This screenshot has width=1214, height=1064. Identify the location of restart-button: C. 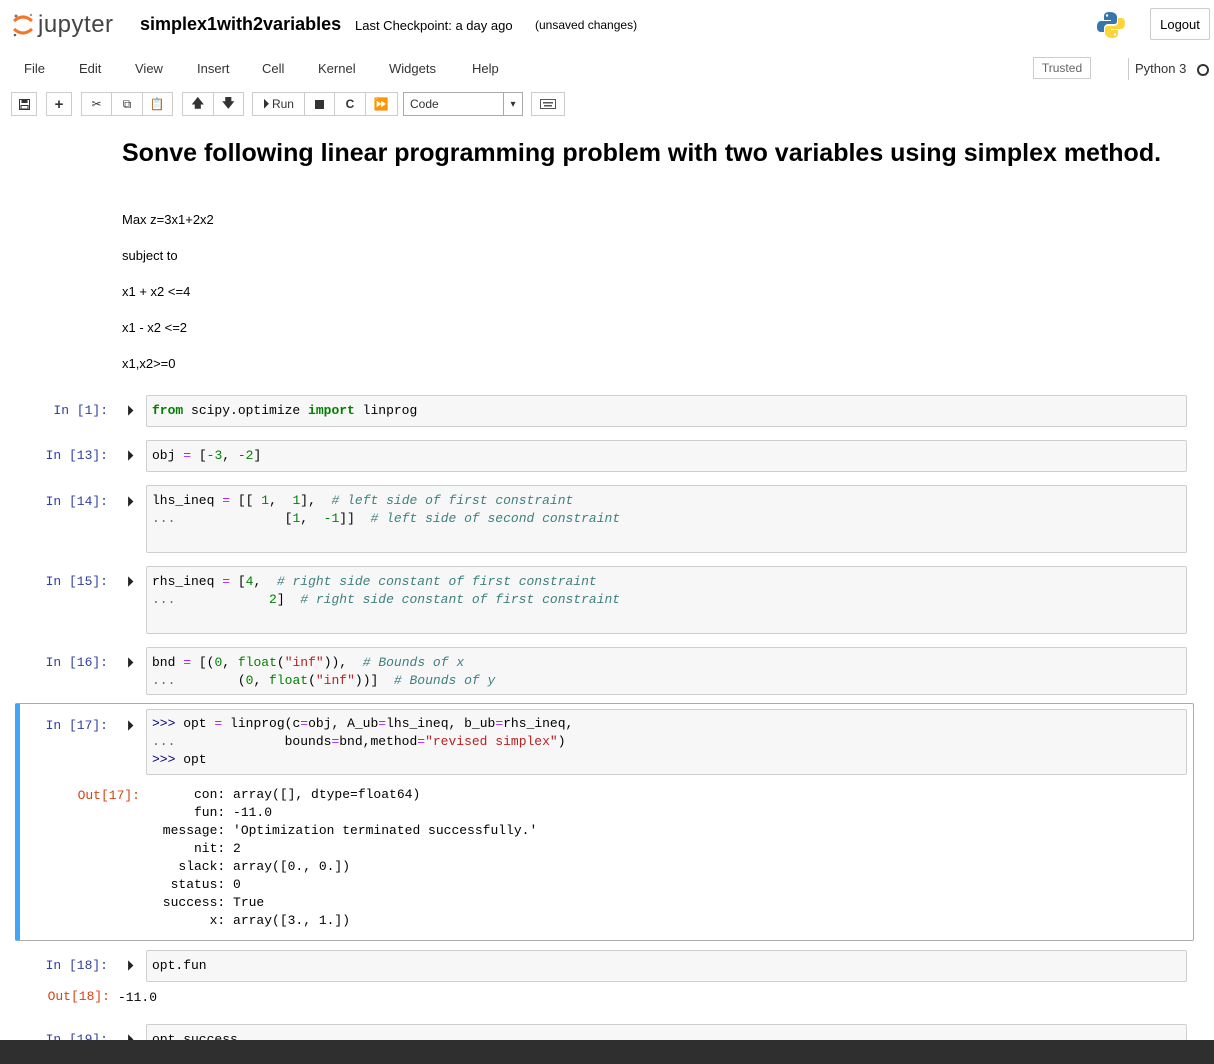
(350, 104).